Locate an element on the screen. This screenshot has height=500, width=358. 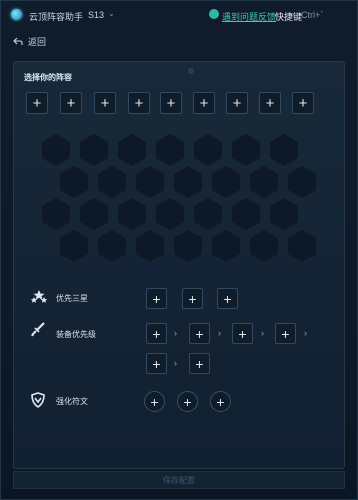
hotkey-label: 快捷键 is located at coordinates (289, 17).